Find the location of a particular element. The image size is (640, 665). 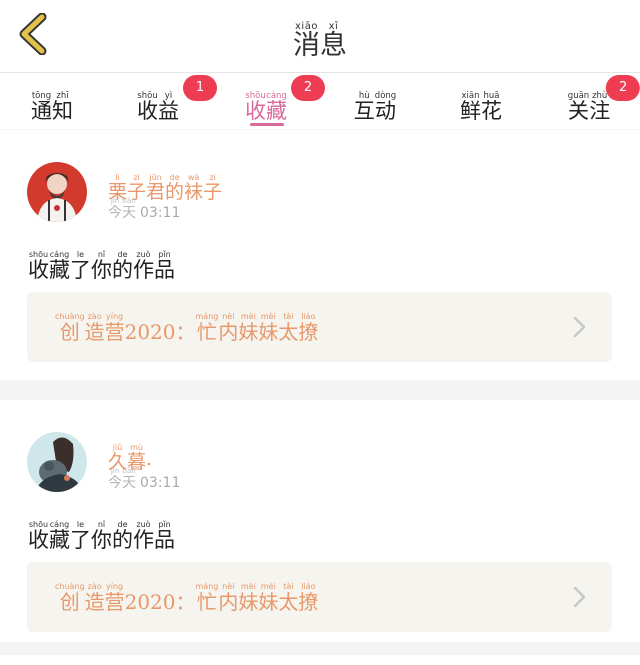

header: xiāo 消 xī 息 is located at coordinates (320, 36).